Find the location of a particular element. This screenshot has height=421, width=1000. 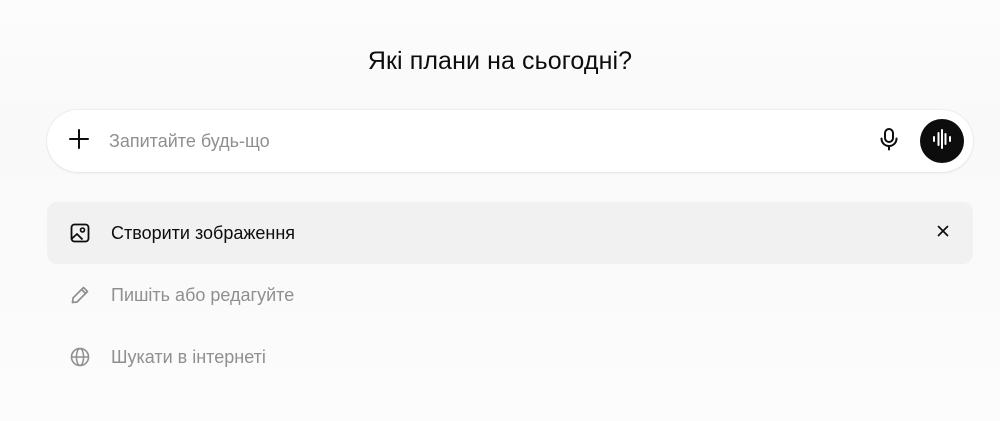

suggestion-write-or-edit: Пишіть або редагуйте is located at coordinates (510, 295).